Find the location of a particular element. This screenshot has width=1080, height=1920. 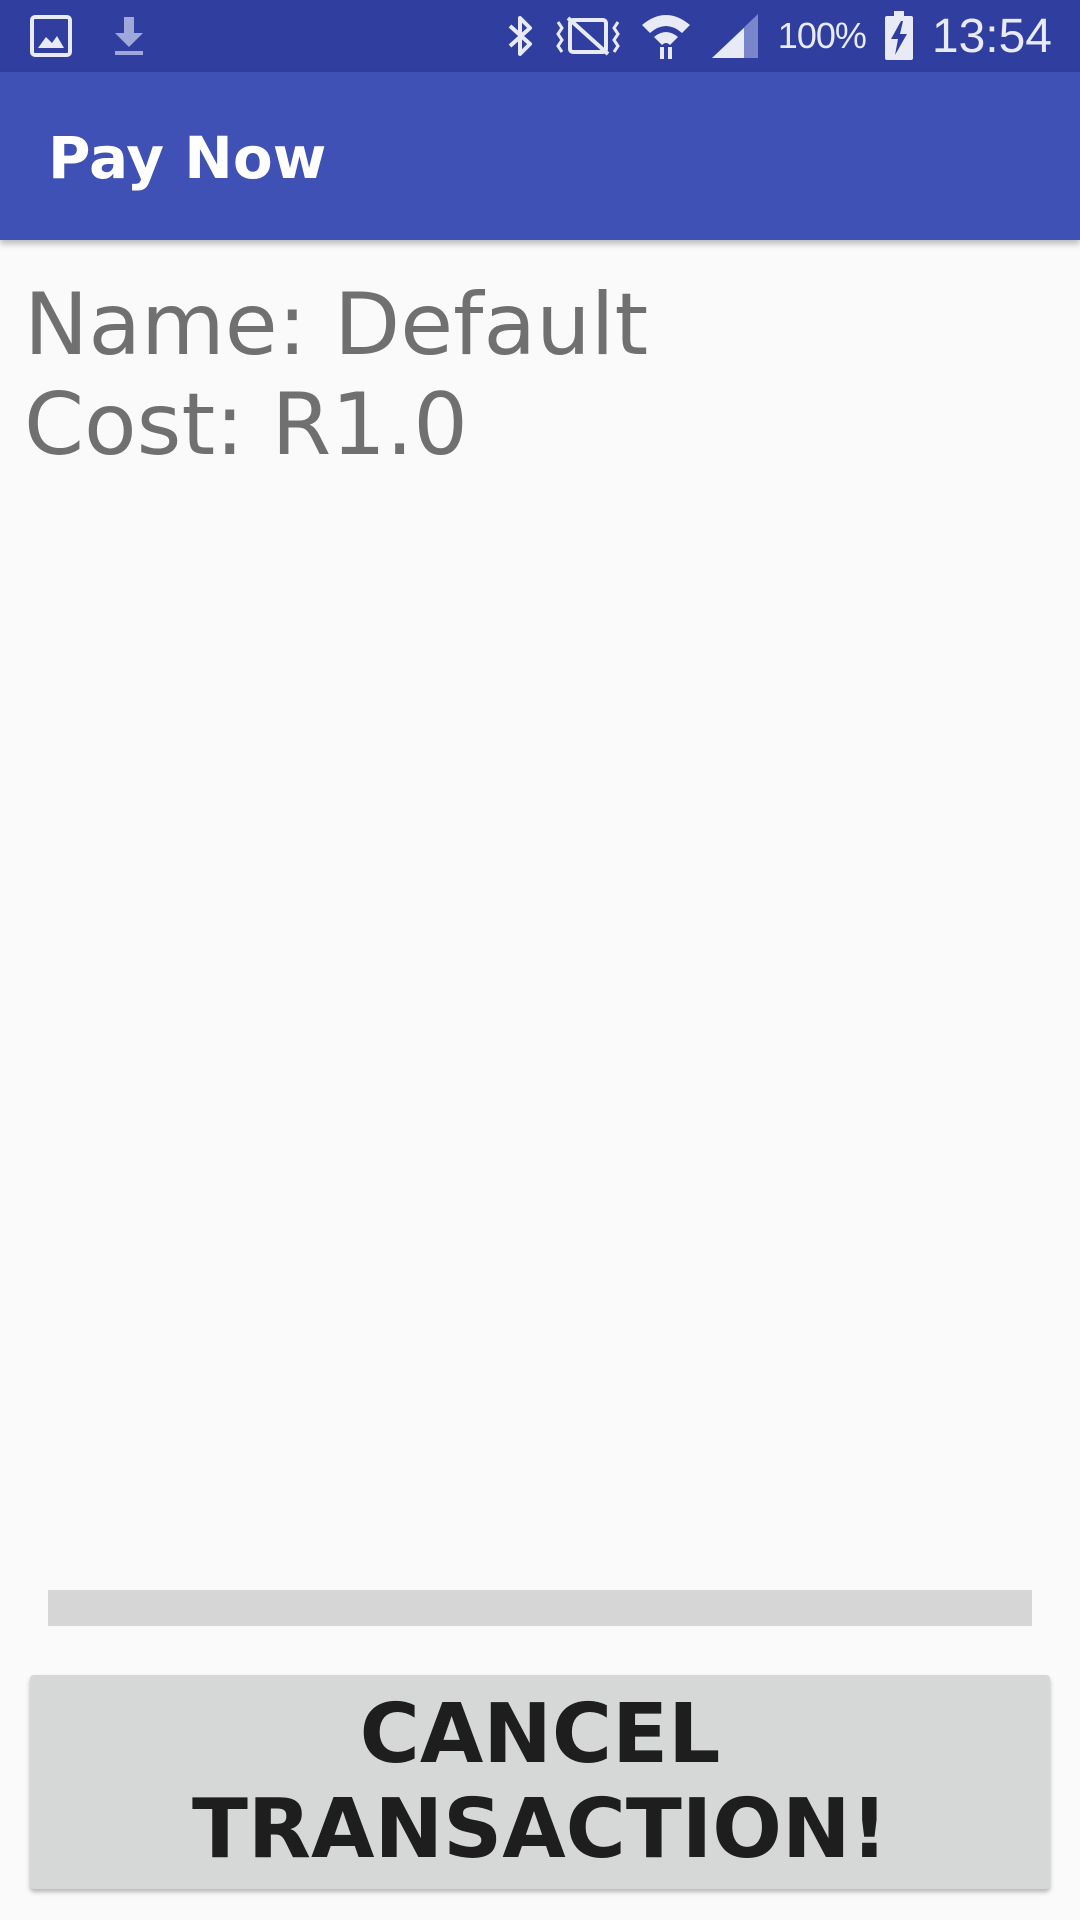

status-bar: 100% 13:54 is located at coordinates (540, 36).